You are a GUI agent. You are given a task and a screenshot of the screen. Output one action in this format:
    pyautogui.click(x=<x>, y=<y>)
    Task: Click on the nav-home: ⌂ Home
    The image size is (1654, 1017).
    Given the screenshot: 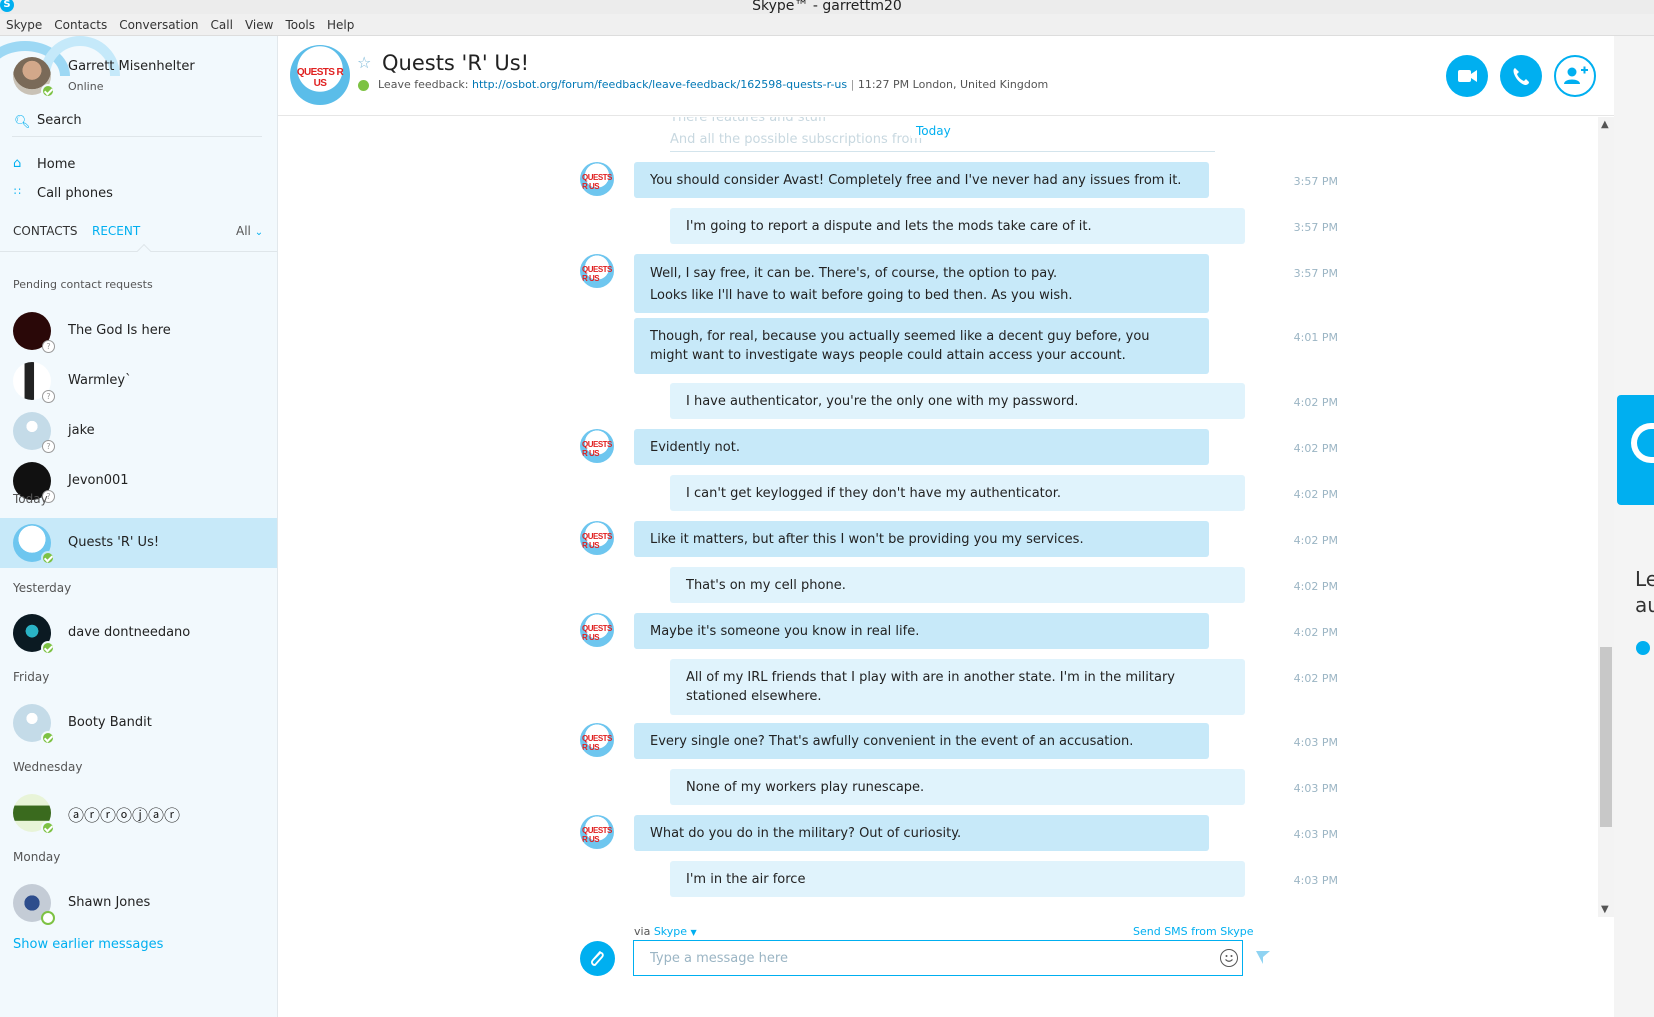 What is the action you would take?
    pyautogui.click(x=137, y=166)
    